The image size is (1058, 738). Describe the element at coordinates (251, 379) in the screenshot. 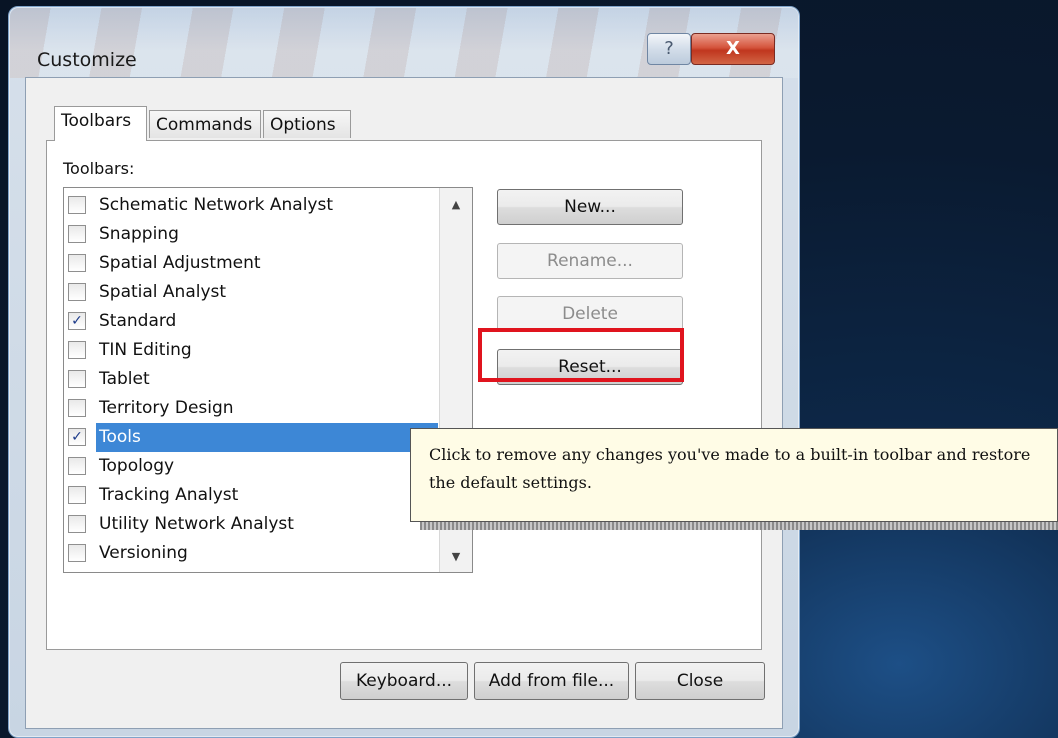

I see `list-item: Tablet` at that location.